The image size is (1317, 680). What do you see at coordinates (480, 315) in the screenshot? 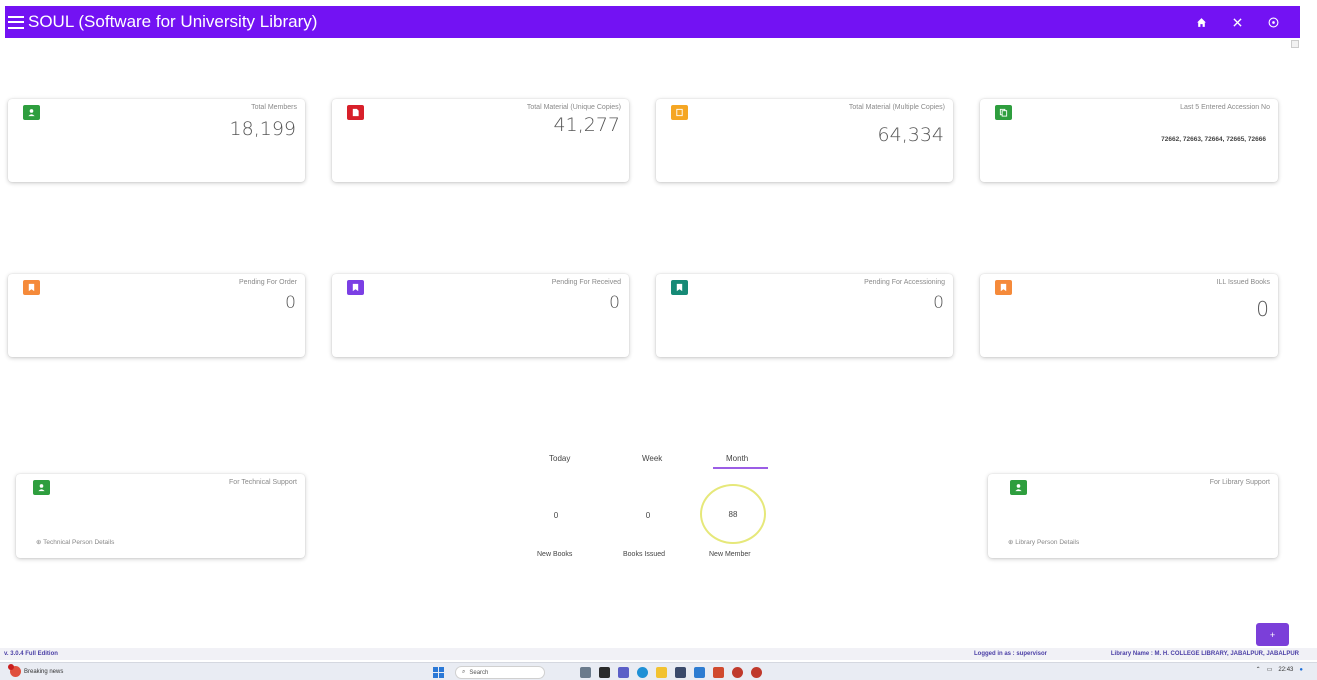
I see `card-pending-received: Pending For Received 0` at bounding box center [480, 315].